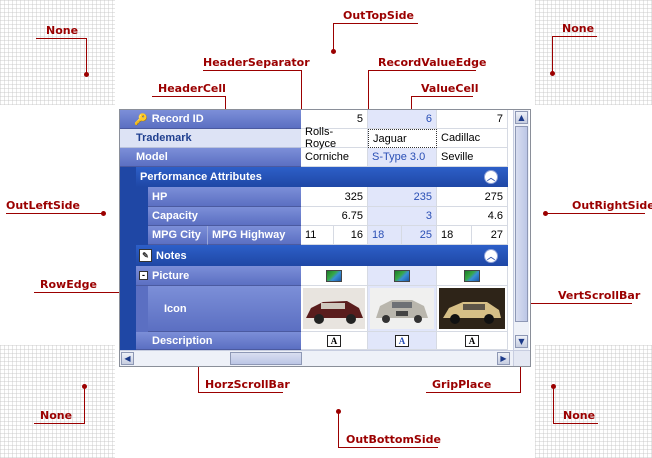 The image size is (652, 458). Describe the element at coordinates (201, 177) in the screenshot. I see `performance-category-label: Performance Attributes` at that location.